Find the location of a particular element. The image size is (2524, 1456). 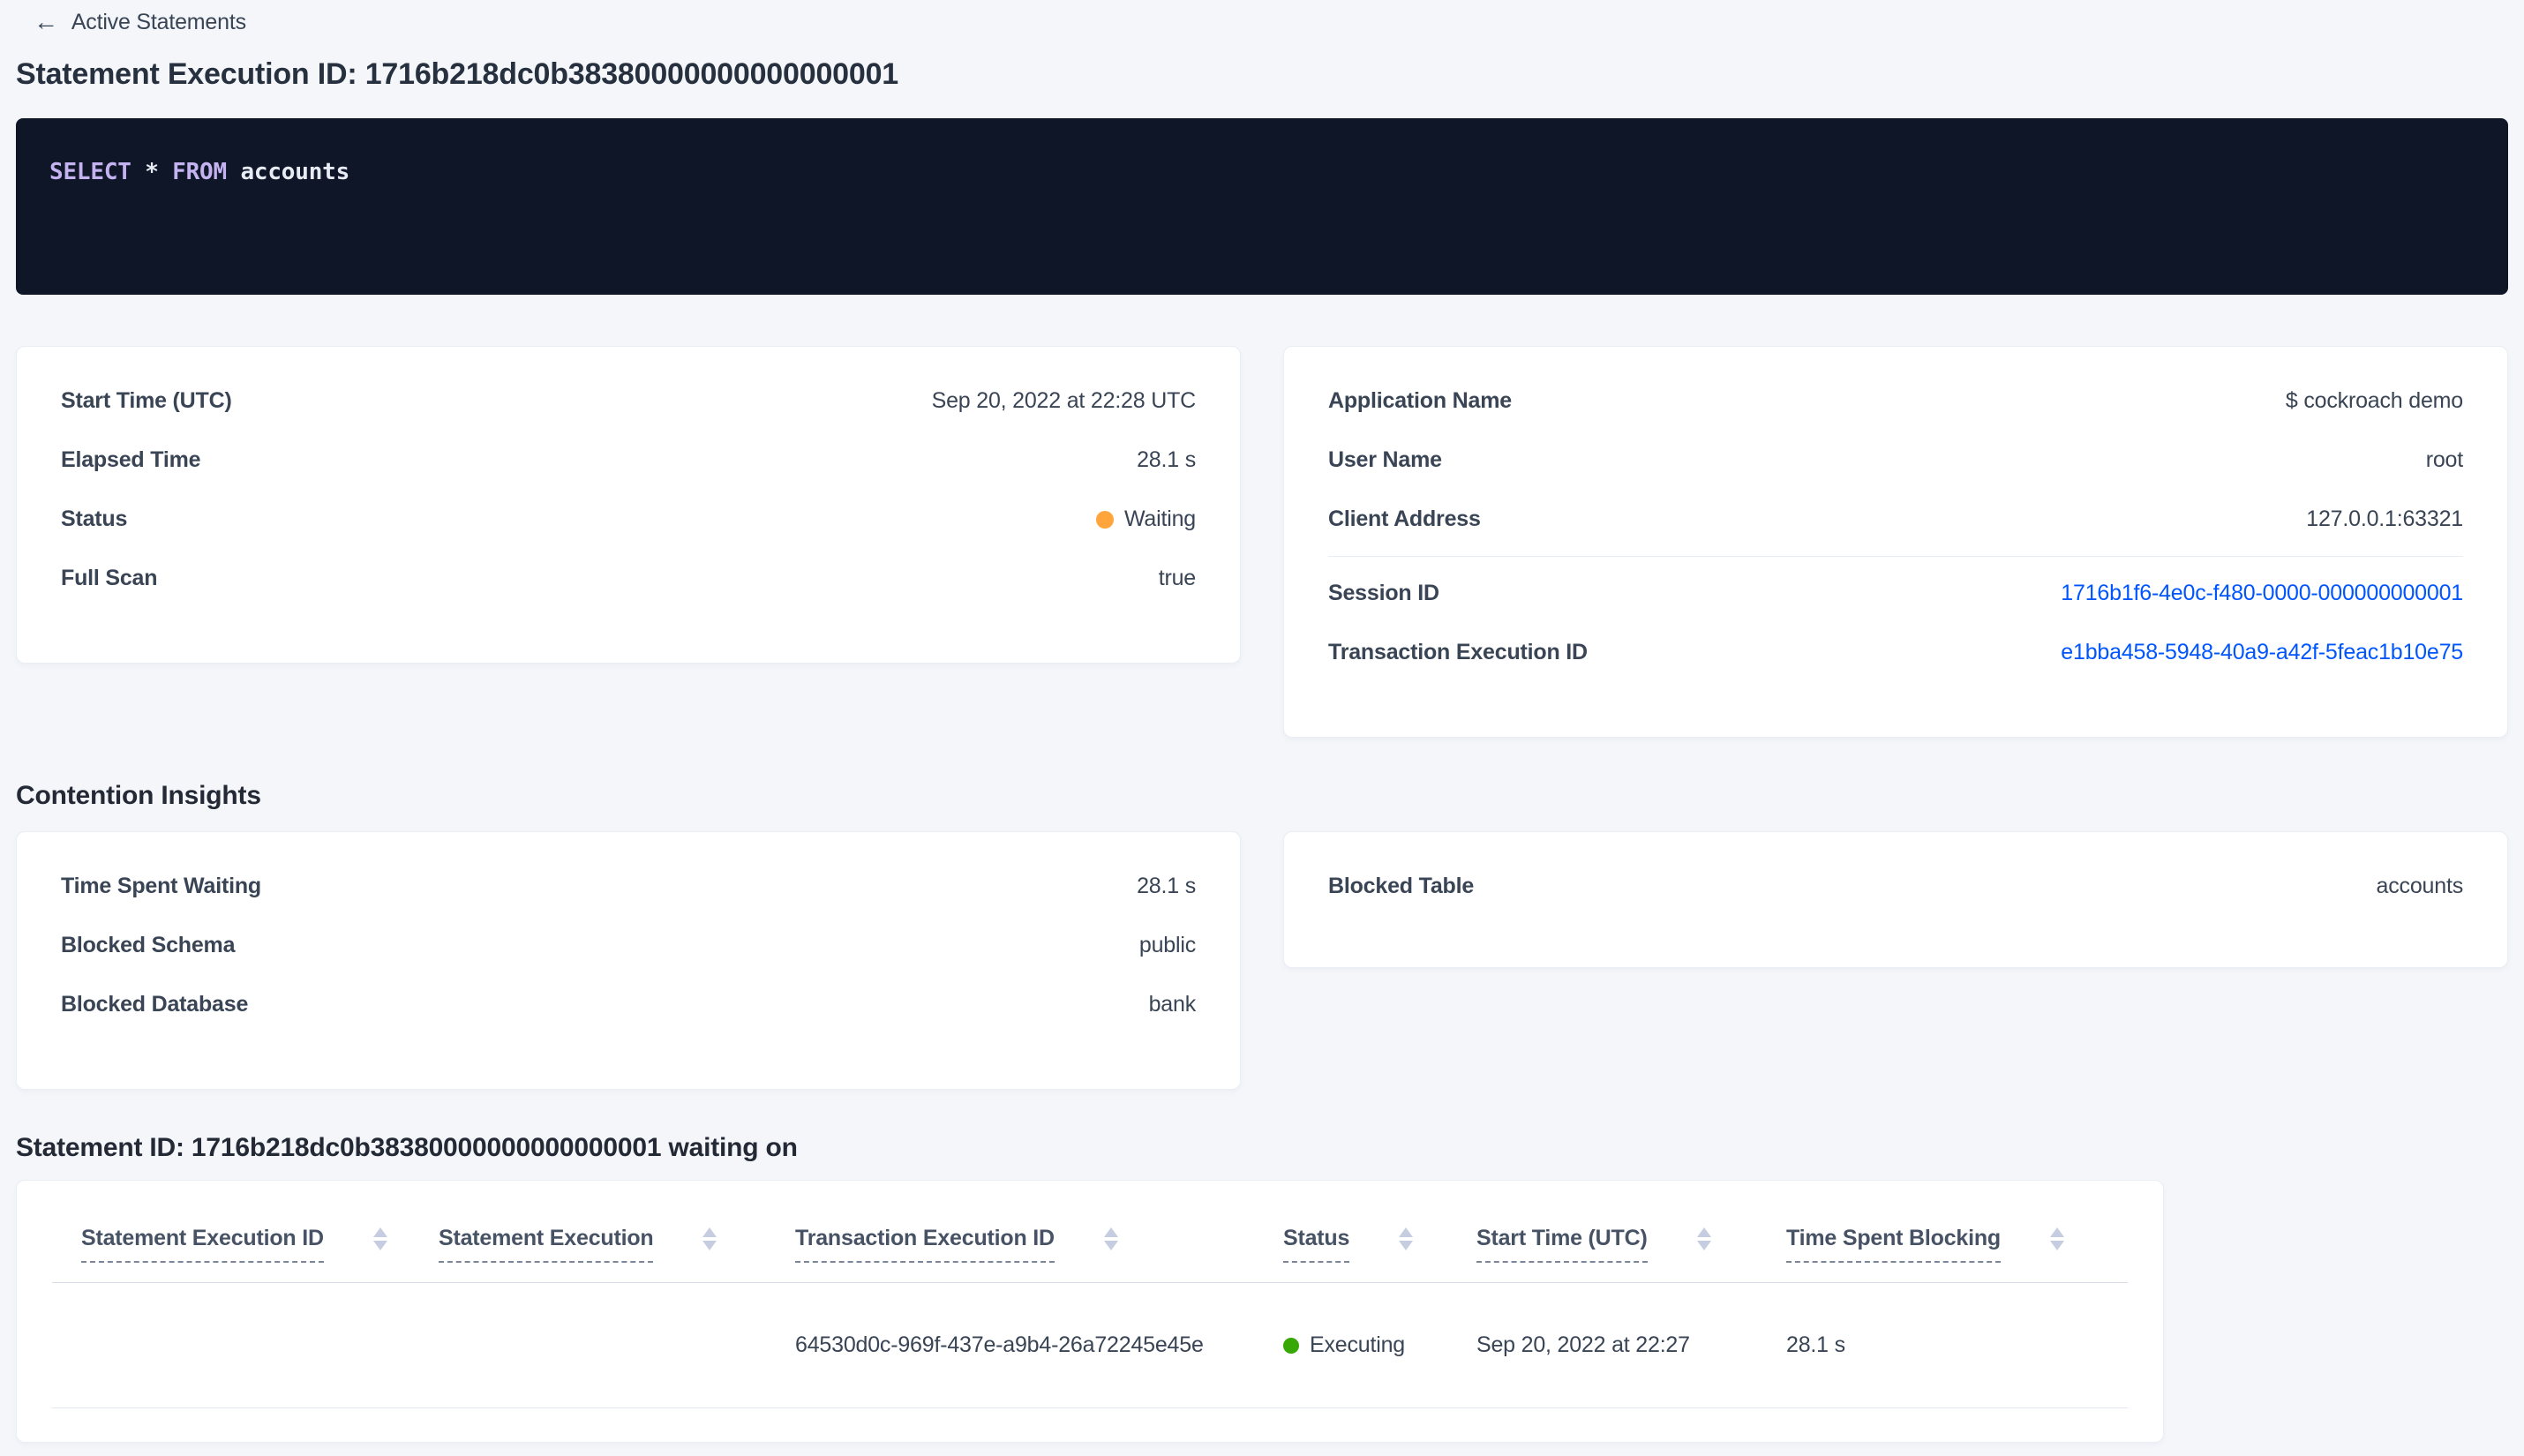

elapsed-time-row: Elapsed Time 28.1 s is located at coordinates (628, 461).